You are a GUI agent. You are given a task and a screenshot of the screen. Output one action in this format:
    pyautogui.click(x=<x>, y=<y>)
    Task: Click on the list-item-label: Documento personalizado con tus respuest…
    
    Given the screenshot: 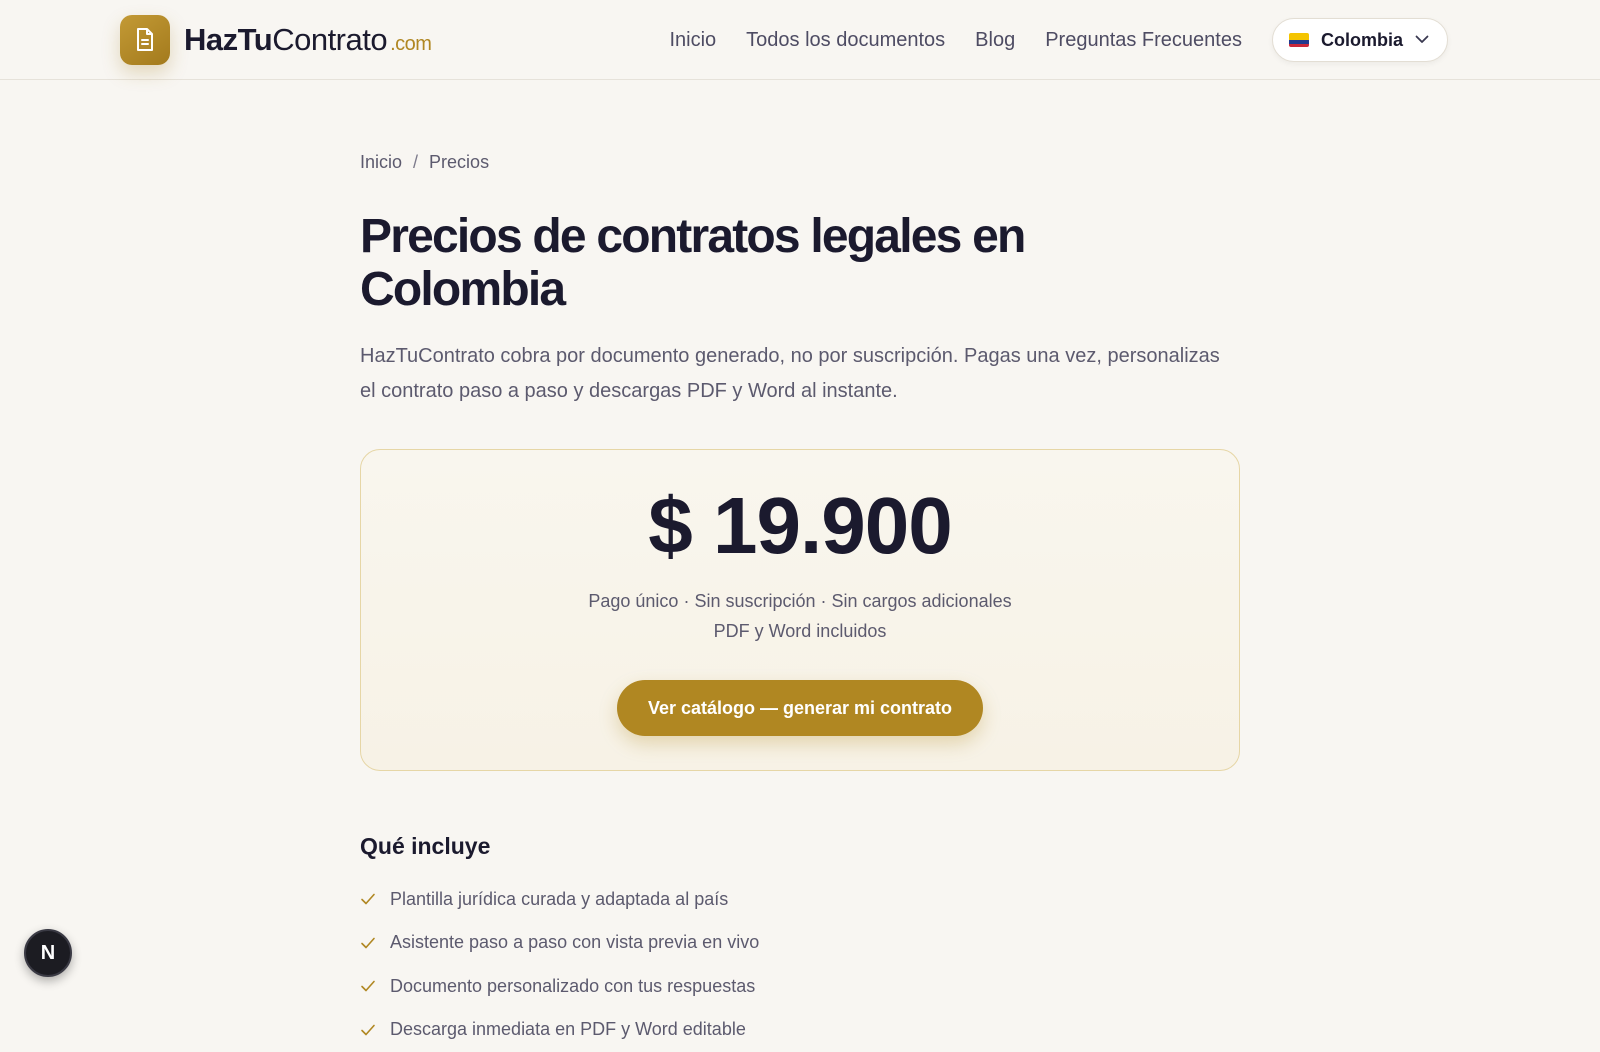 What is the action you would take?
    pyautogui.click(x=573, y=985)
    